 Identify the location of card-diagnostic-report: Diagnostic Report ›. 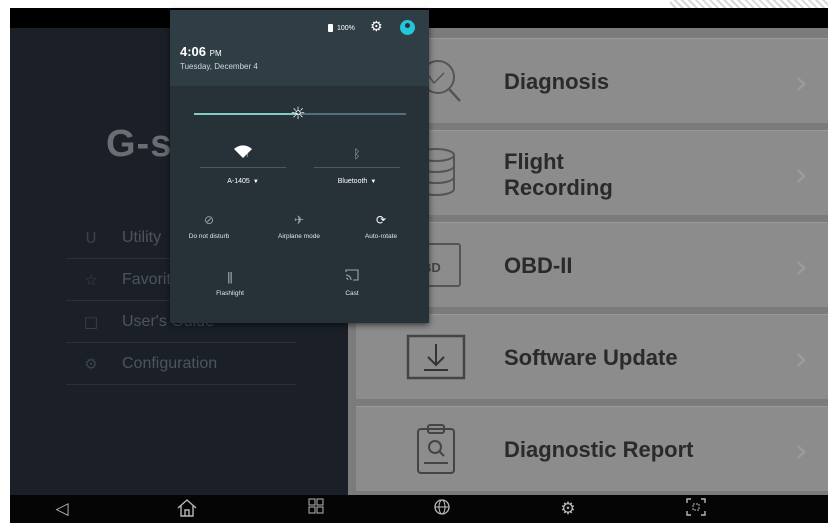
(592, 448).